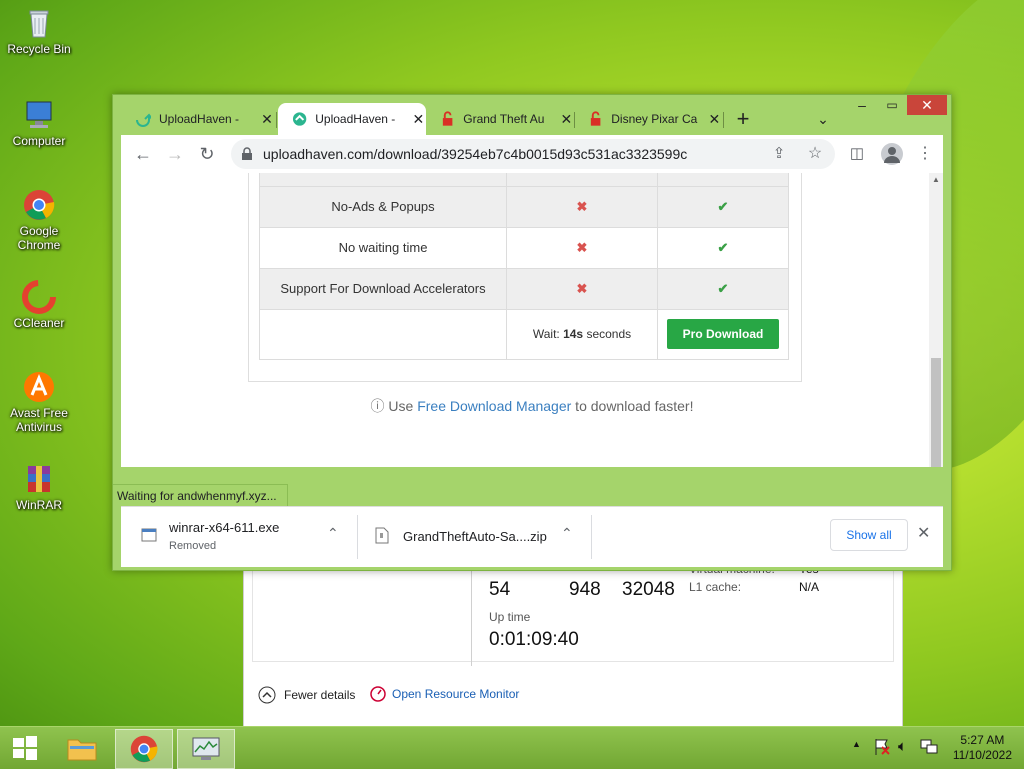  What do you see at coordinates (504, 119) in the screenshot?
I see `tab-title: Grand Theft Au` at bounding box center [504, 119].